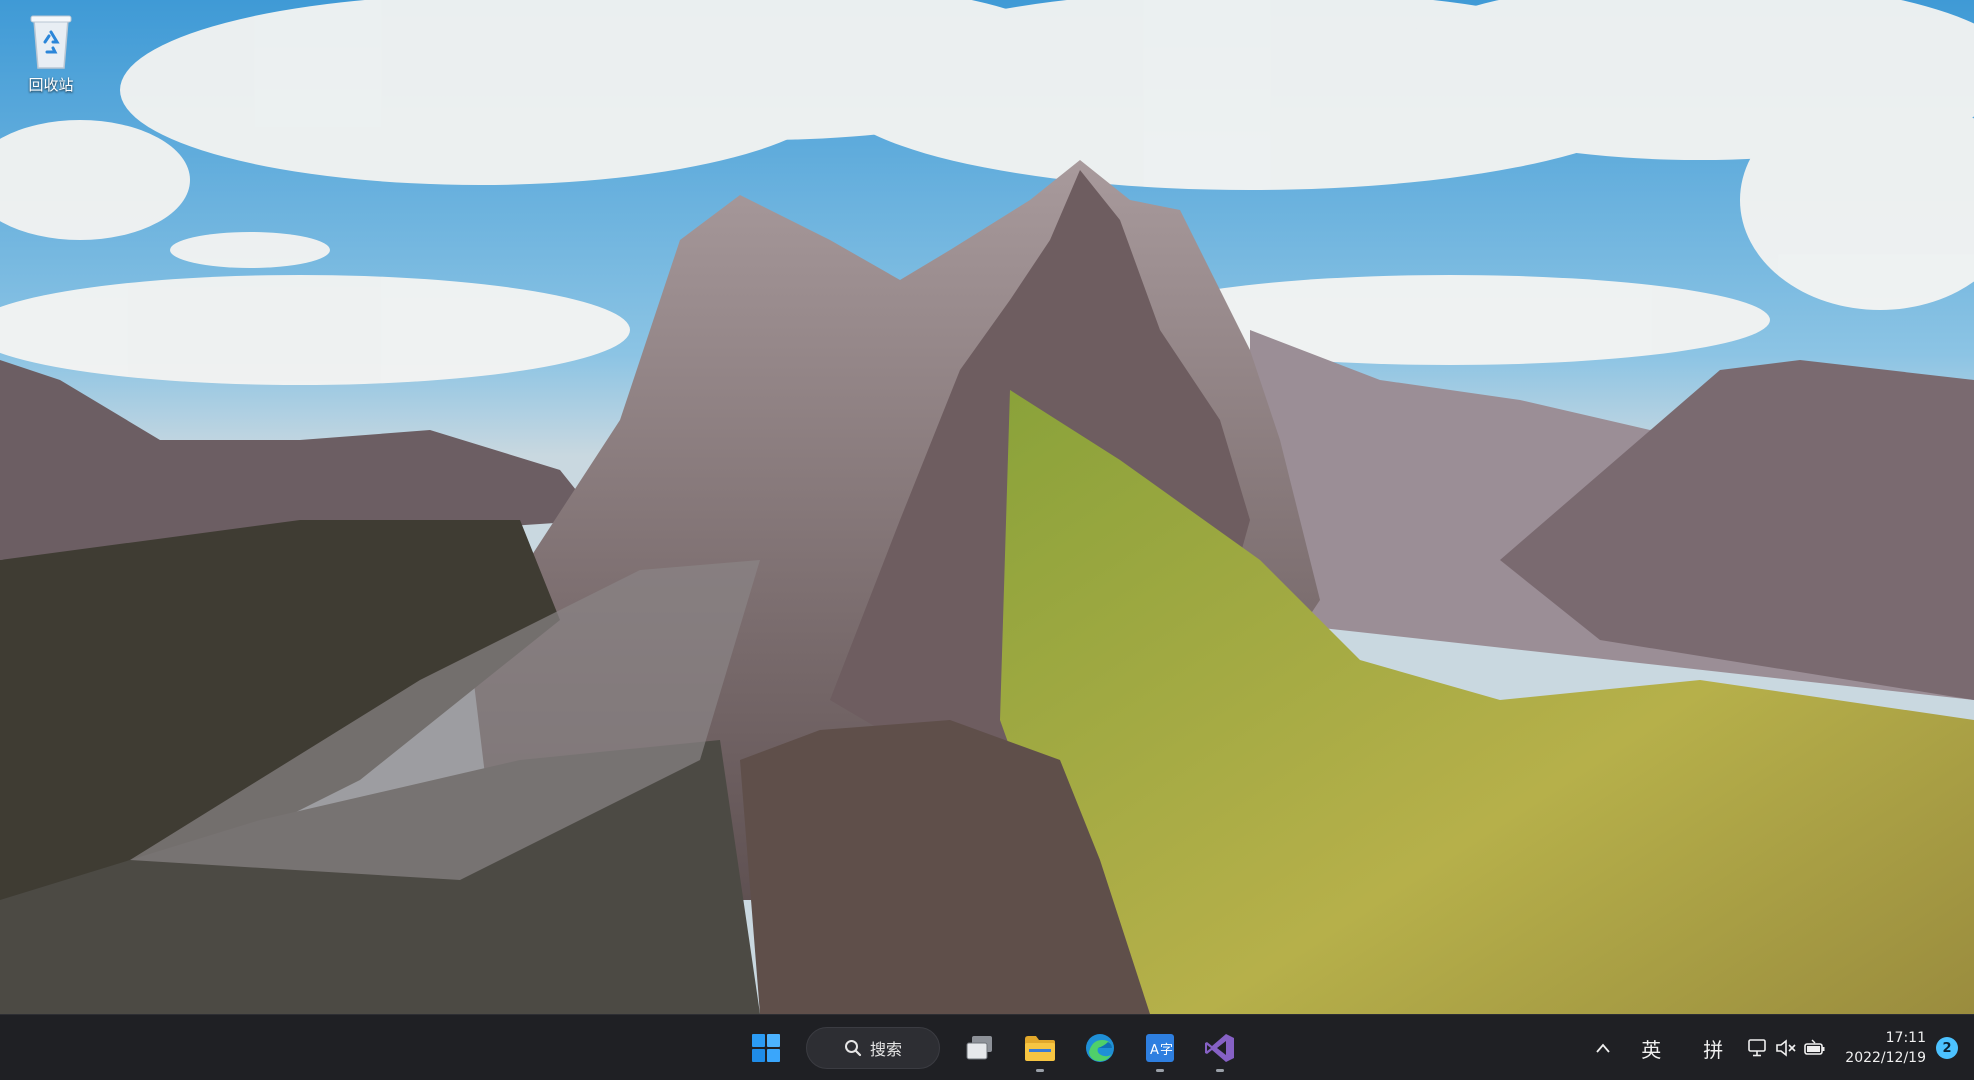 The image size is (1974, 1081). I want to click on clock-date: 2022/12/19, so click(1885, 1058).